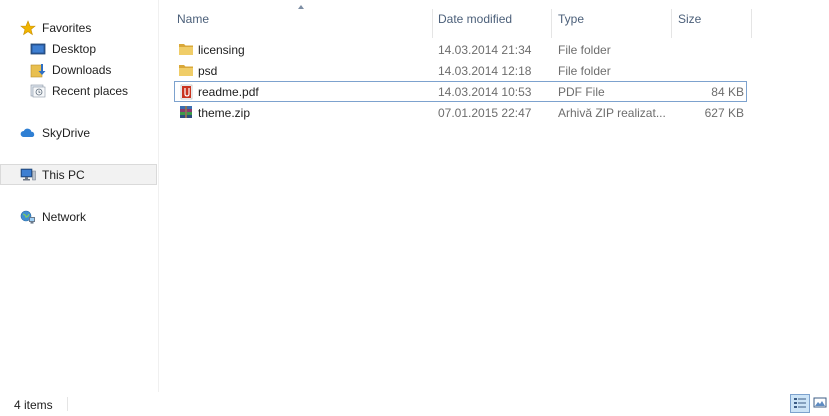 The height and width of the screenshot is (416, 829). I want to click on file-date-modified: 14.03.2014 12:18, so click(485, 71).